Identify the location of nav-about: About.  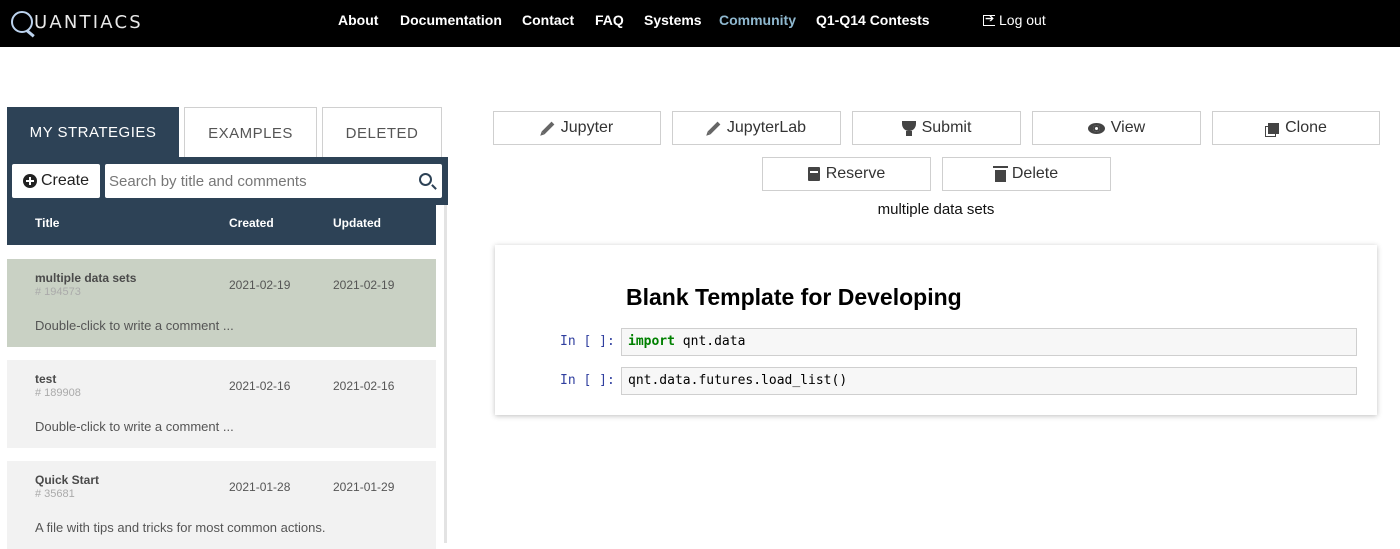
(358, 20).